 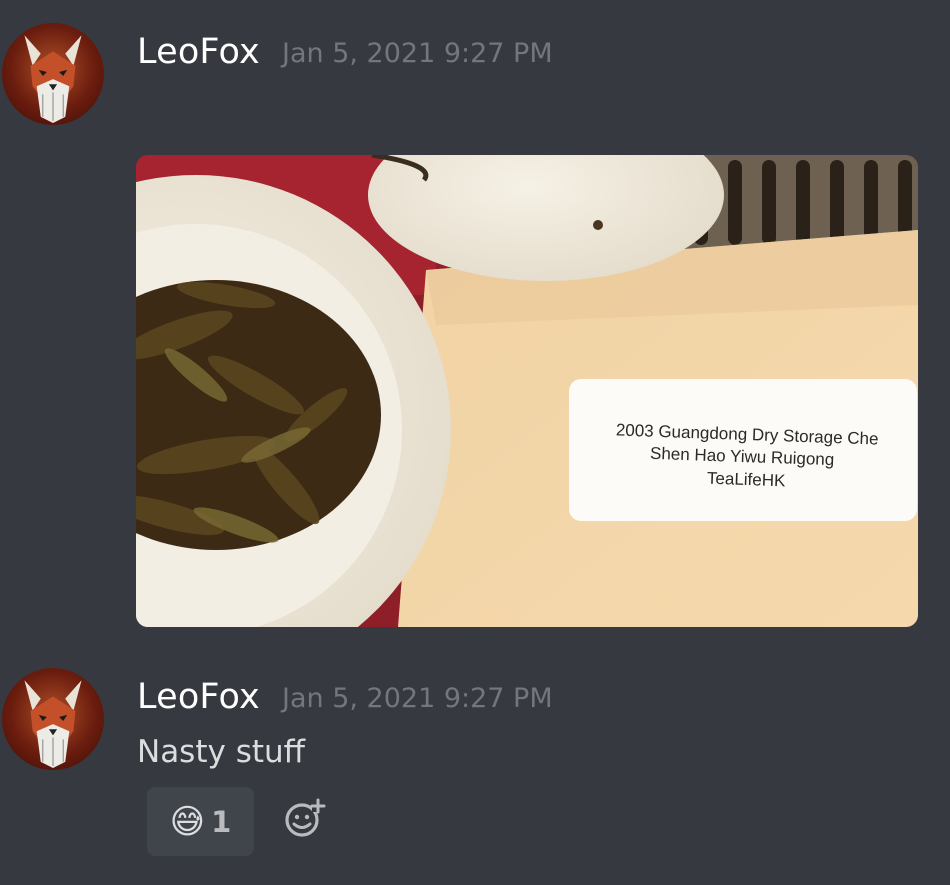 I want to click on sweat-smile-emoji-icon: 😅, so click(x=187, y=821).